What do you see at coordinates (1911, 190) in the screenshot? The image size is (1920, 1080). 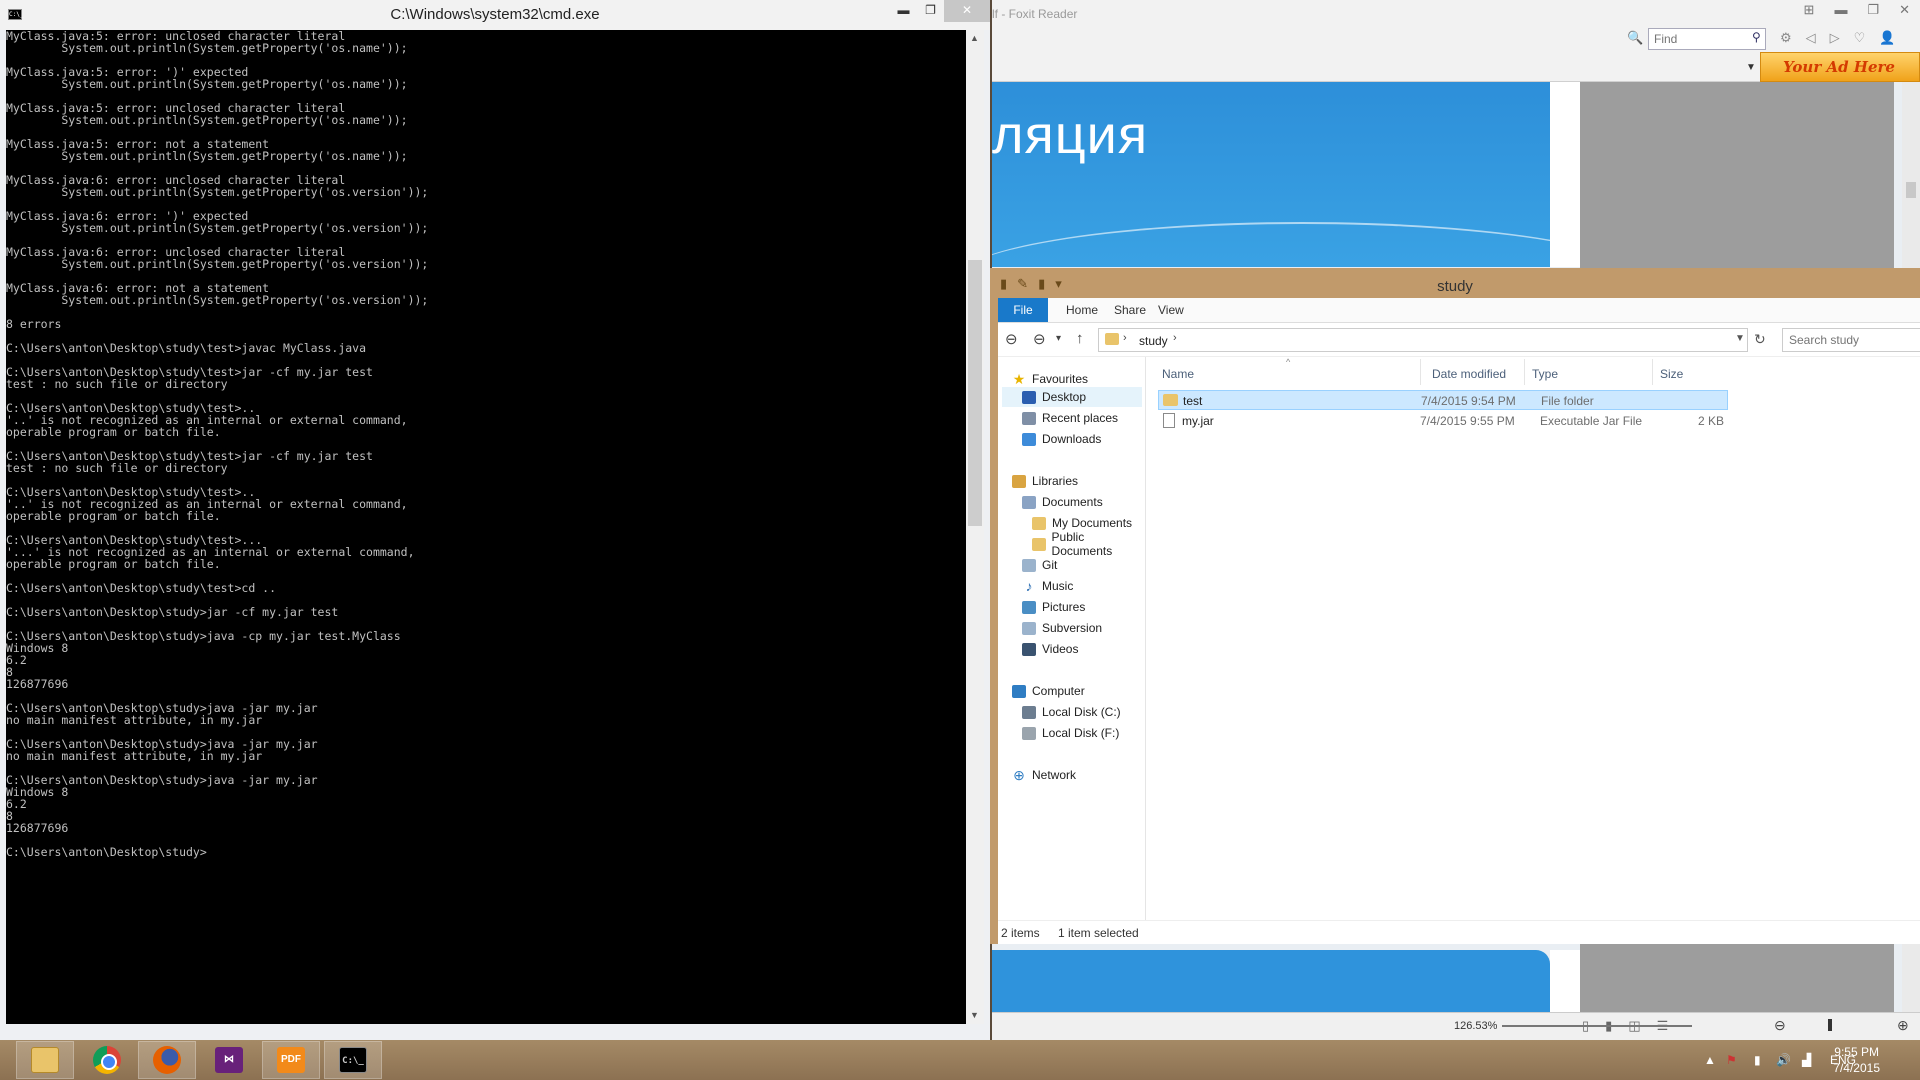 I see `foxit-scrollbar-thumb` at bounding box center [1911, 190].